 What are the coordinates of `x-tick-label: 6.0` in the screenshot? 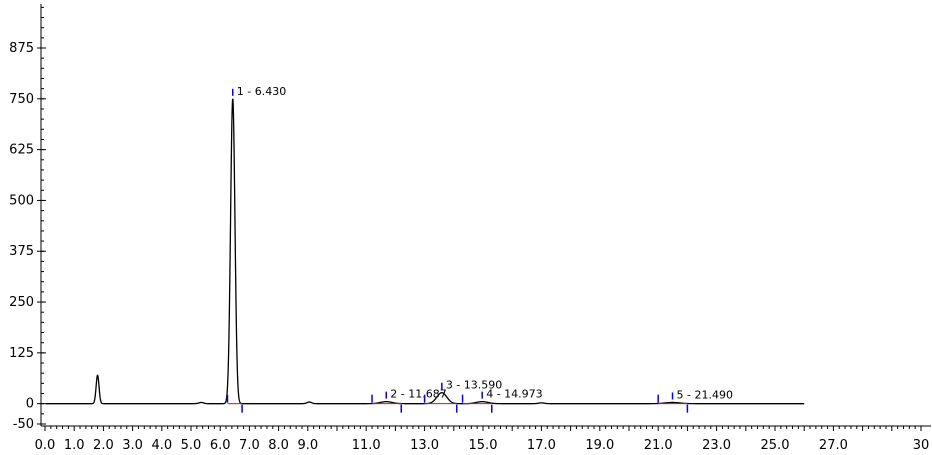 It's located at (220, 445).